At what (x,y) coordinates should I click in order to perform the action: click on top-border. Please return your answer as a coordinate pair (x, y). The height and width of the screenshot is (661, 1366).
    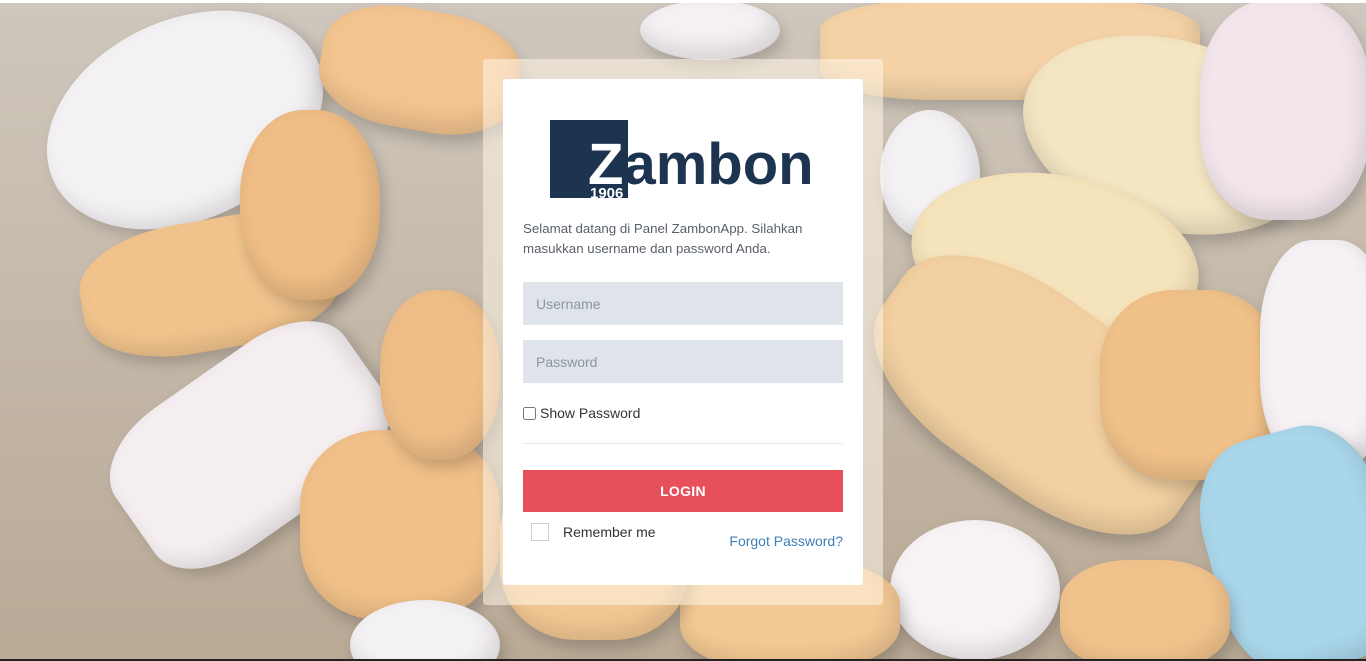
    Looking at the image, I should click on (683, 1).